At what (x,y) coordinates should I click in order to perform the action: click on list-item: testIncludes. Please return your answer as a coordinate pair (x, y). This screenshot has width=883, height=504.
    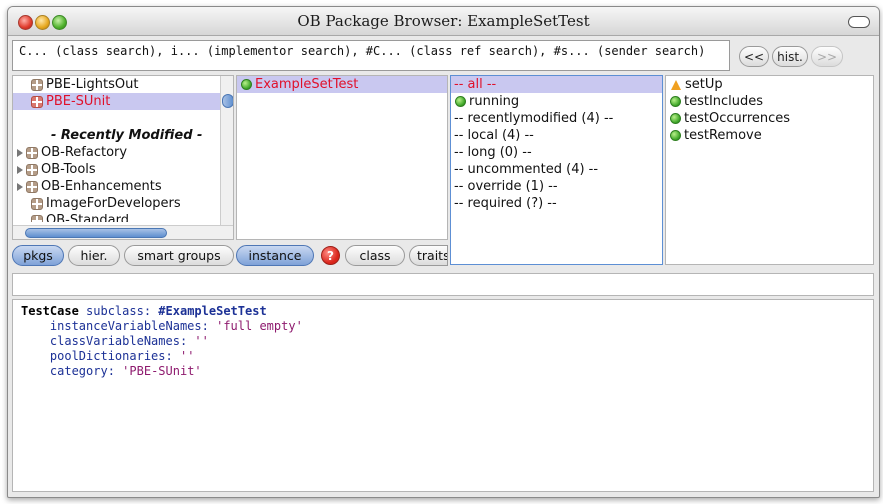
    Looking at the image, I should click on (769, 101).